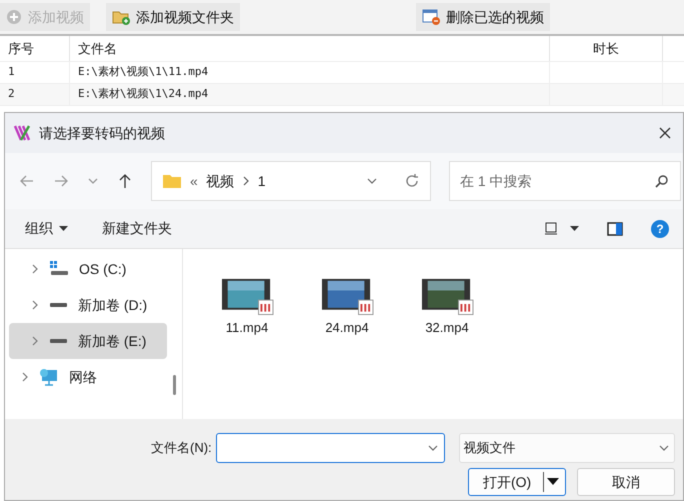  What do you see at coordinates (88, 269) in the screenshot?
I see `sidebar-item: OS (C:)` at bounding box center [88, 269].